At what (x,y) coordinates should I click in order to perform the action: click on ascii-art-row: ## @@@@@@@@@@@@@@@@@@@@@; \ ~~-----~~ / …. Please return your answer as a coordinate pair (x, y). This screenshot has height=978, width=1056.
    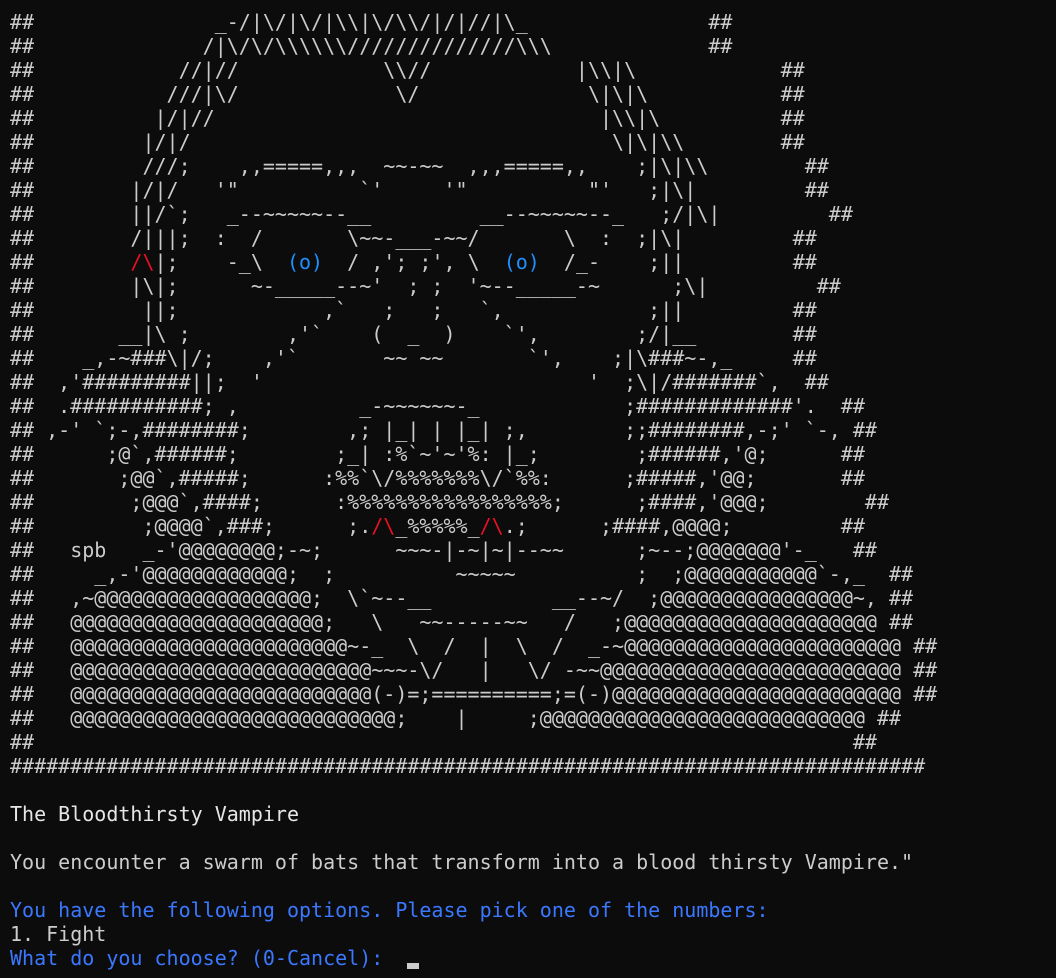
    Looking at the image, I should click on (462, 622).